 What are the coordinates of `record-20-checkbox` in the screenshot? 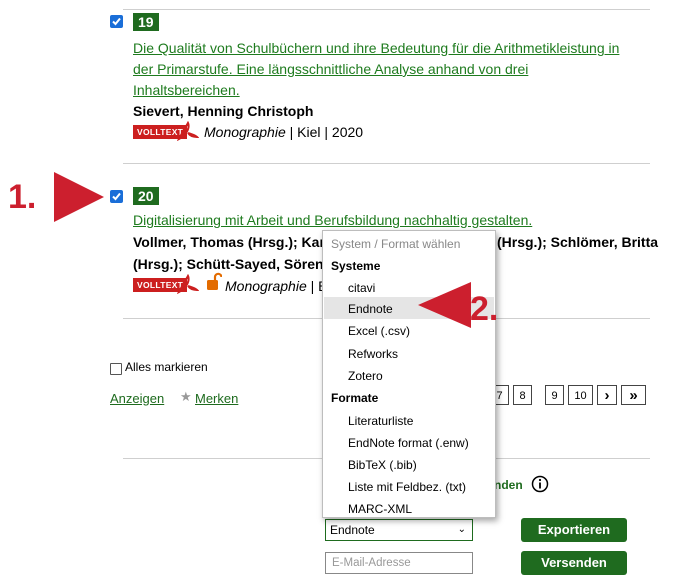 It's located at (116, 196).